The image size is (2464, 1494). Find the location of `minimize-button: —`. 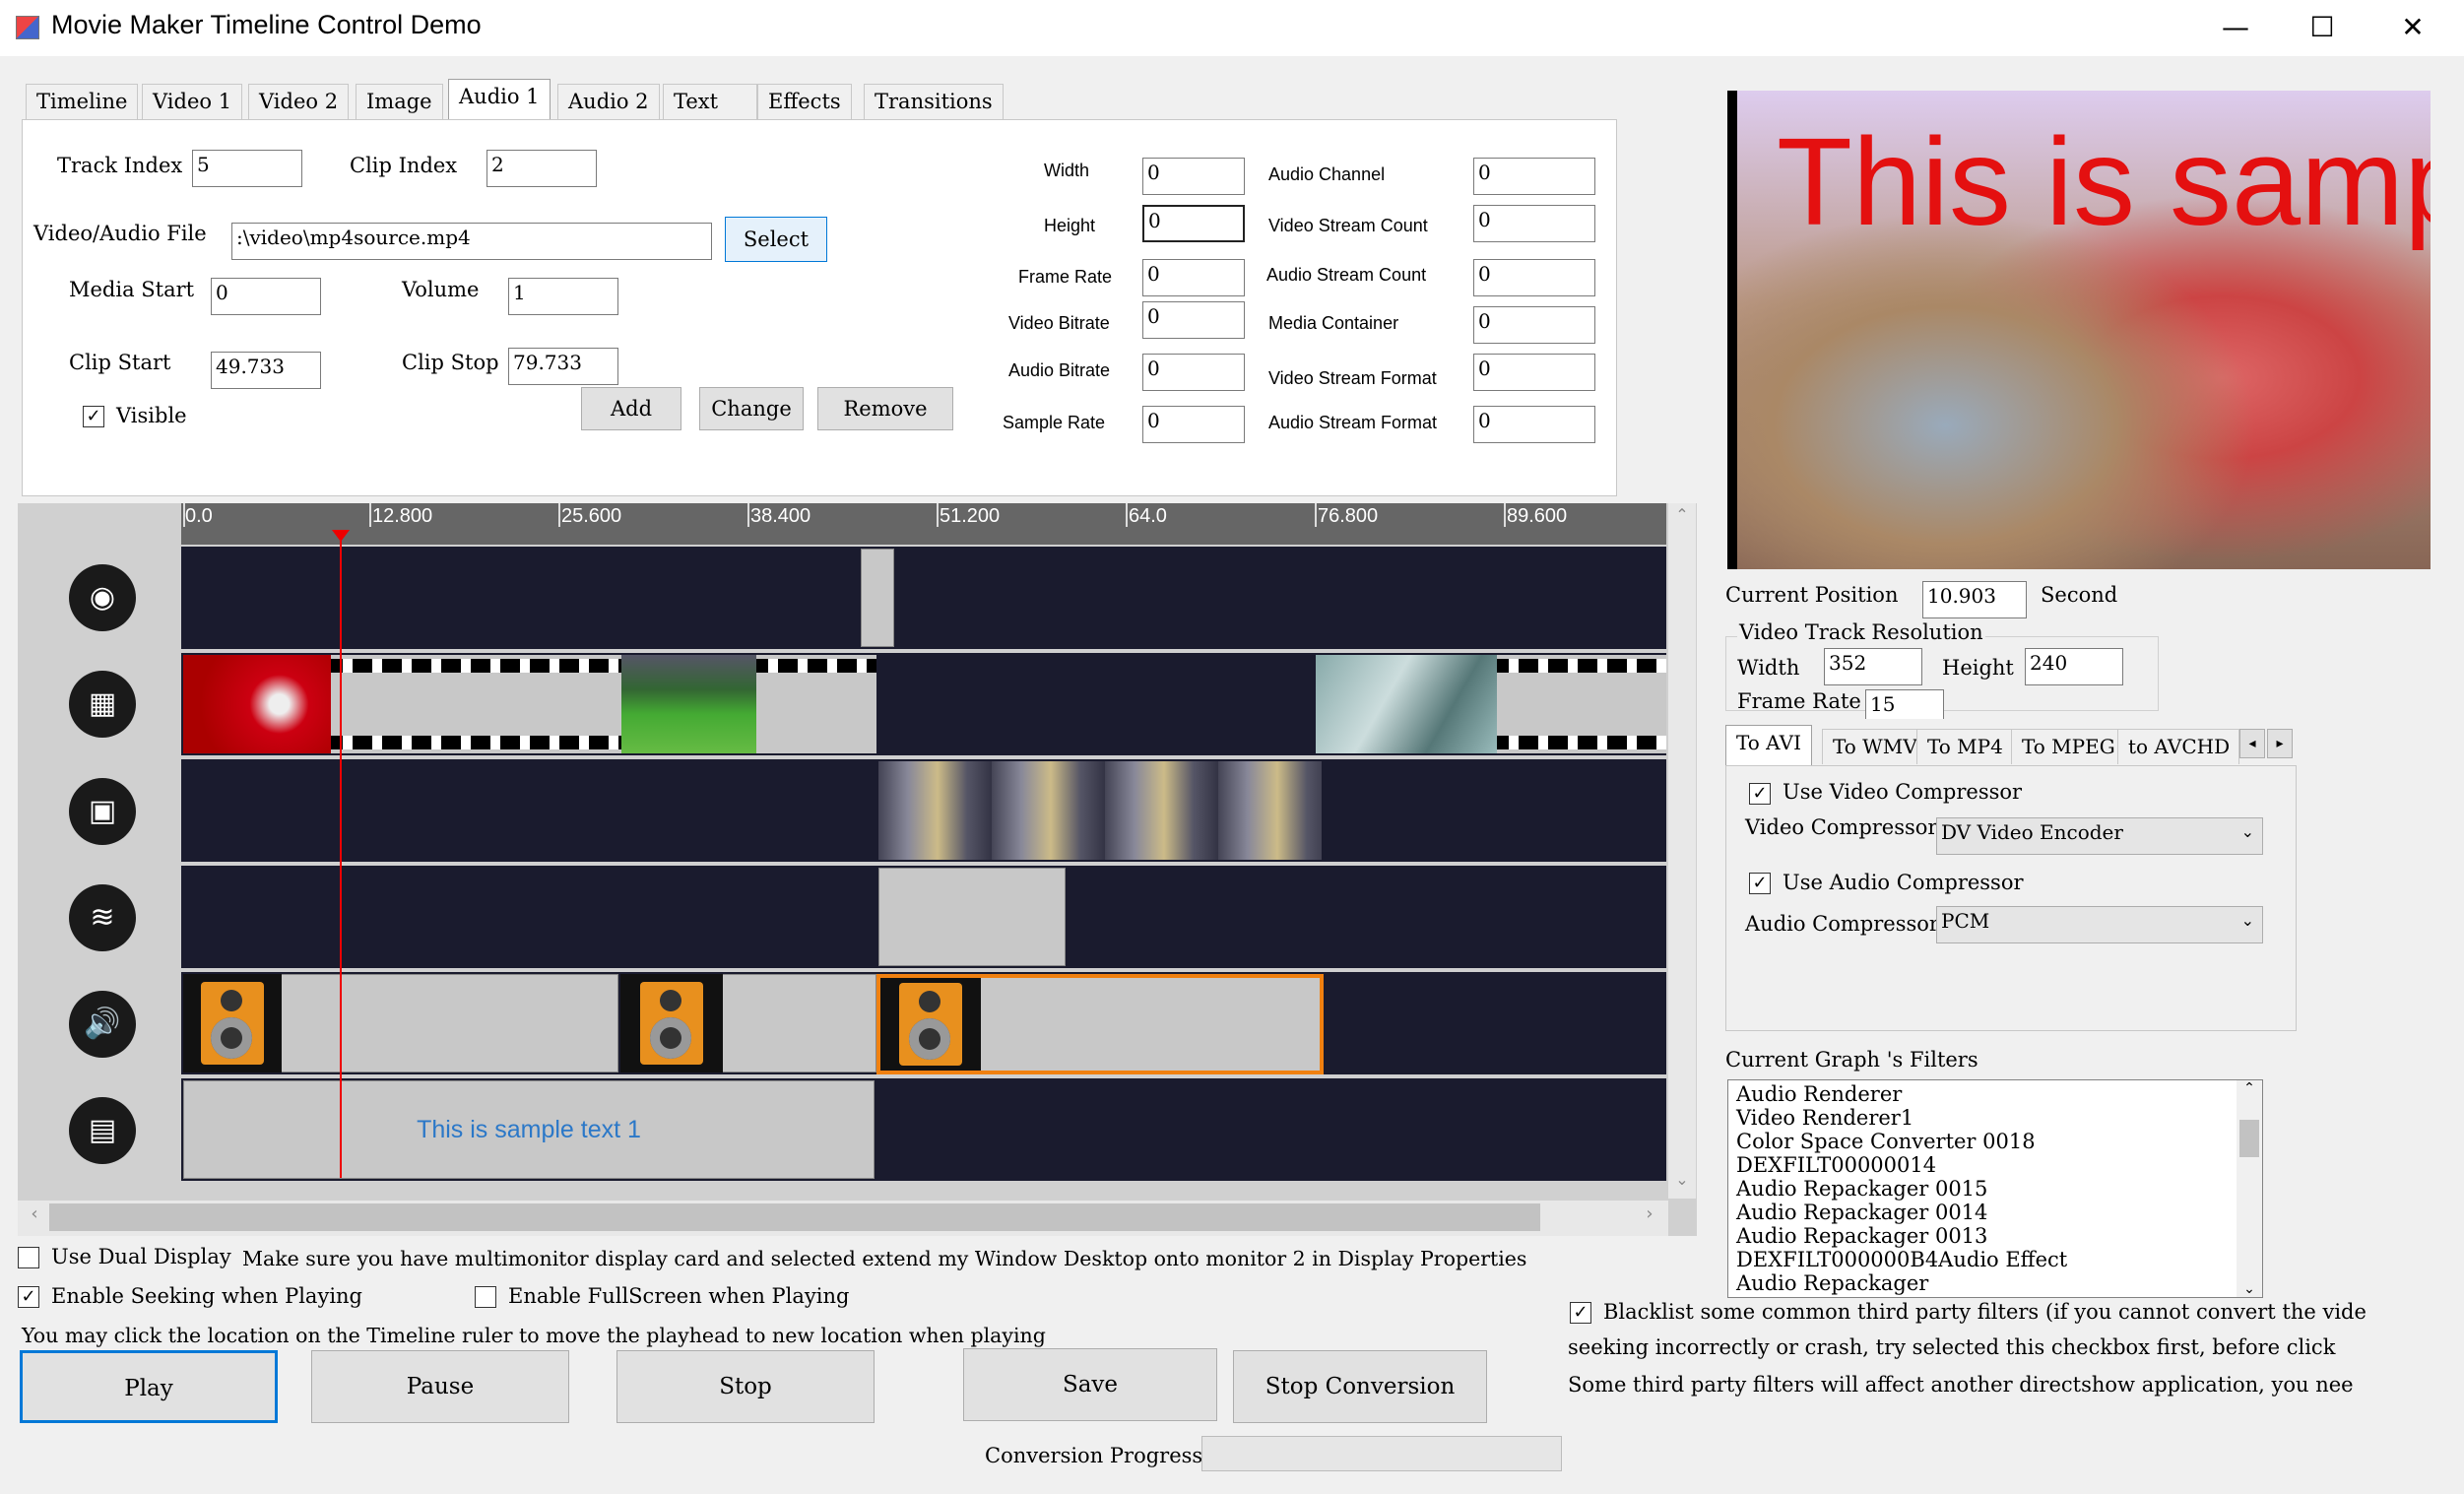

minimize-button: — is located at coordinates (2235, 27).